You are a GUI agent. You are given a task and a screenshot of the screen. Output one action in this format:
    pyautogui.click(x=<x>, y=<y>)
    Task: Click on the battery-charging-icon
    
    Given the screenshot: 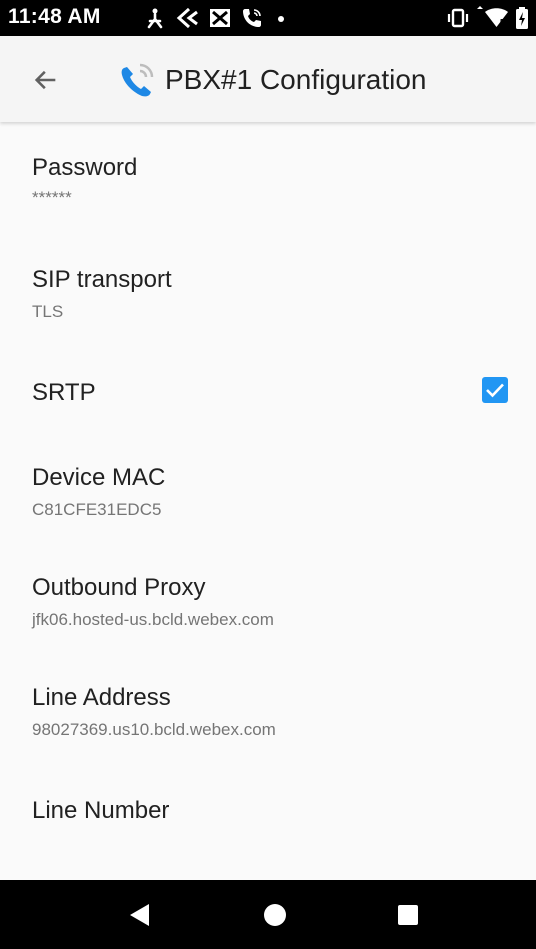 What is the action you would take?
    pyautogui.click(x=522, y=18)
    